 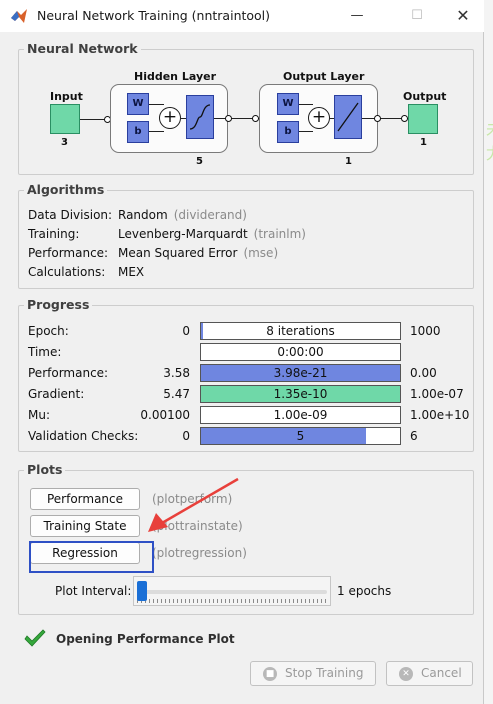 What do you see at coordinates (348, 161) in the screenshot?
I see `output-layer-size: 1` at bounding box center [348, 161].